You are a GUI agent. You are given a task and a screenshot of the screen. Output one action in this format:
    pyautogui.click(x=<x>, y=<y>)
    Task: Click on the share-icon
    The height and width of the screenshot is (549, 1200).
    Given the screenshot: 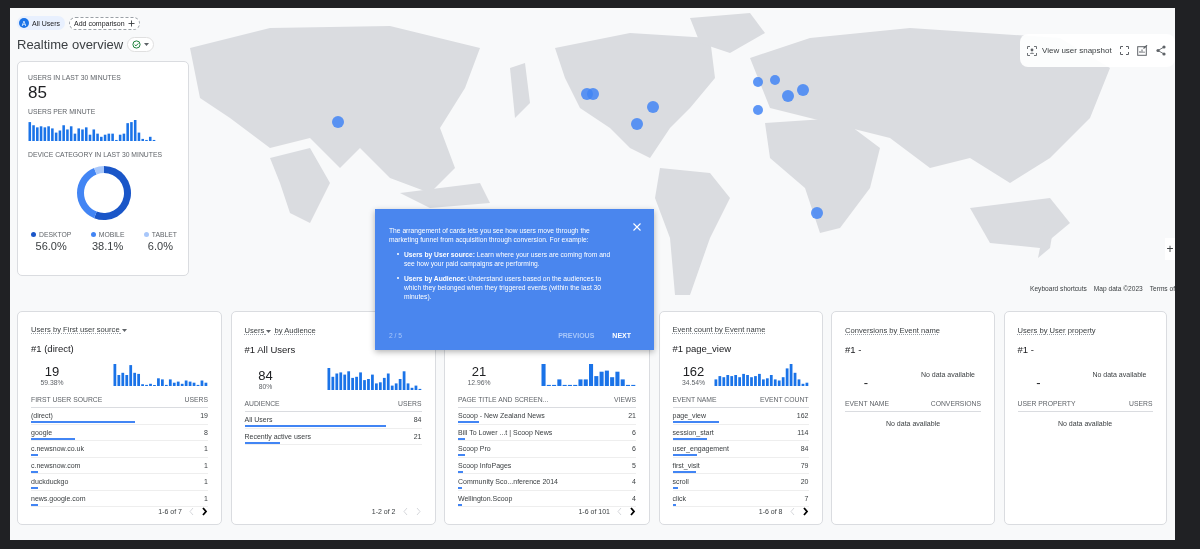 What is the action you would take?
    pyautogui.click(x=1160, y=50)
    